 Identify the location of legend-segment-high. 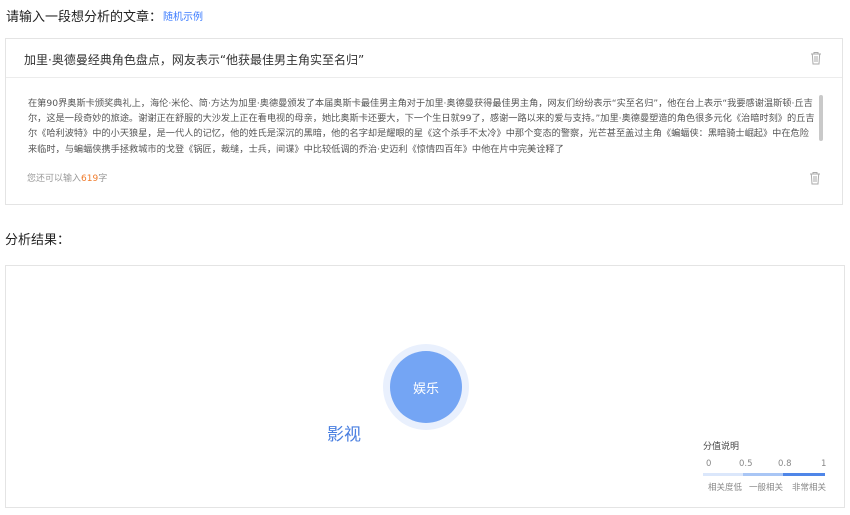
(804, 474).